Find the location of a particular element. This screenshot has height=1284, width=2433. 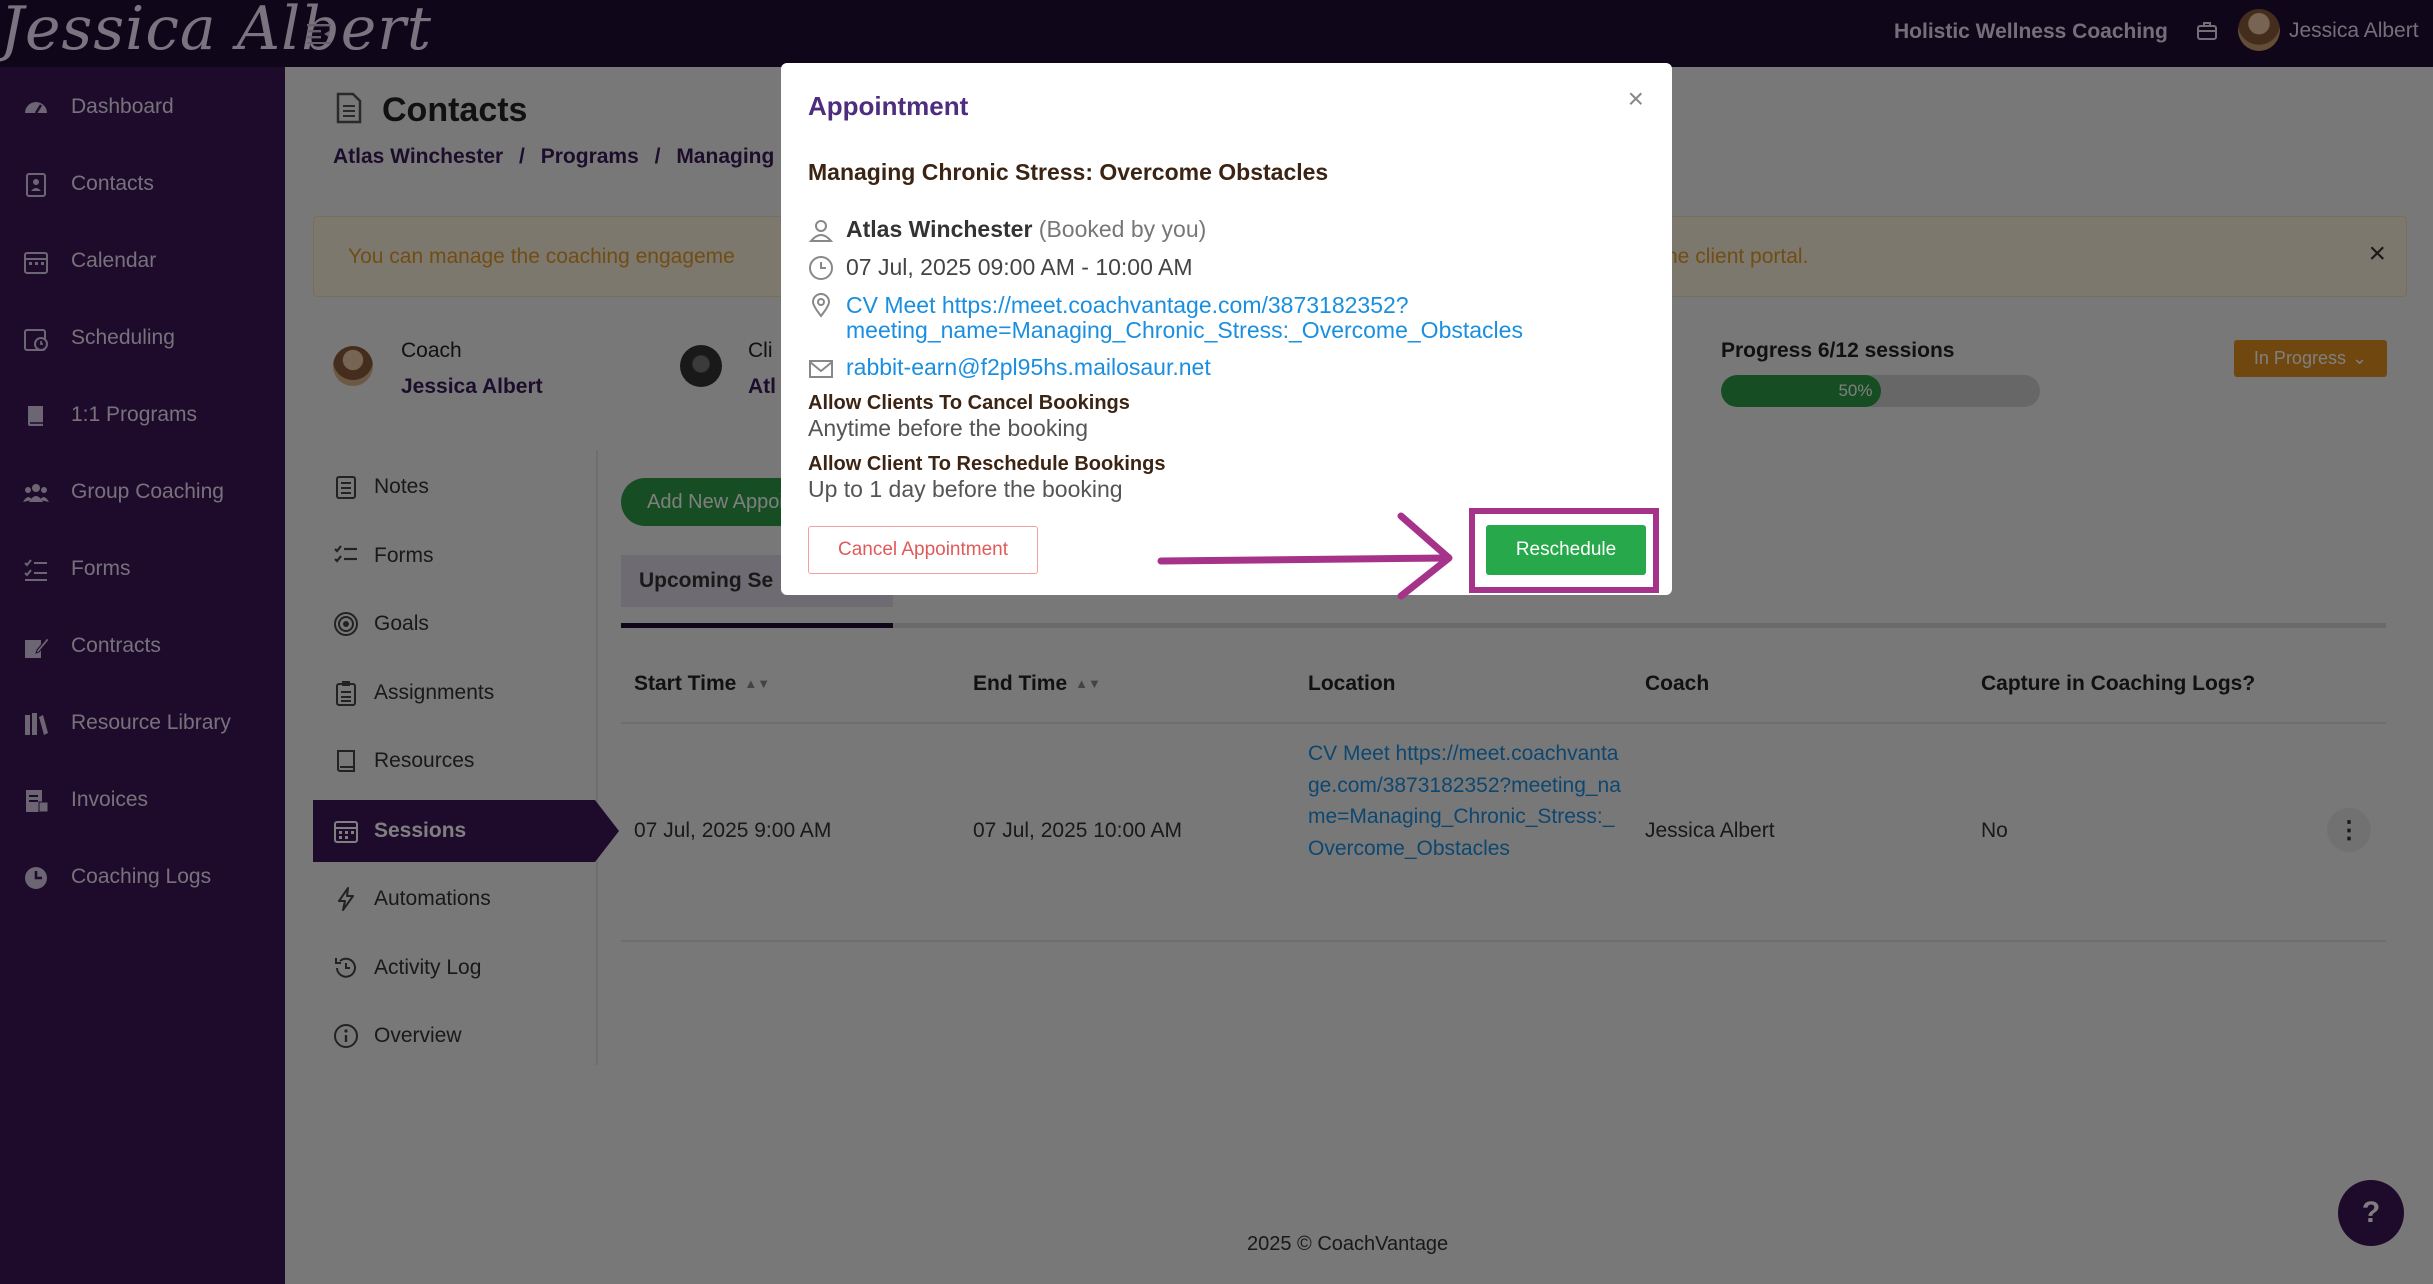

cancel-appointment-button: Cancel Appointment is located at coordinates (923, 550).